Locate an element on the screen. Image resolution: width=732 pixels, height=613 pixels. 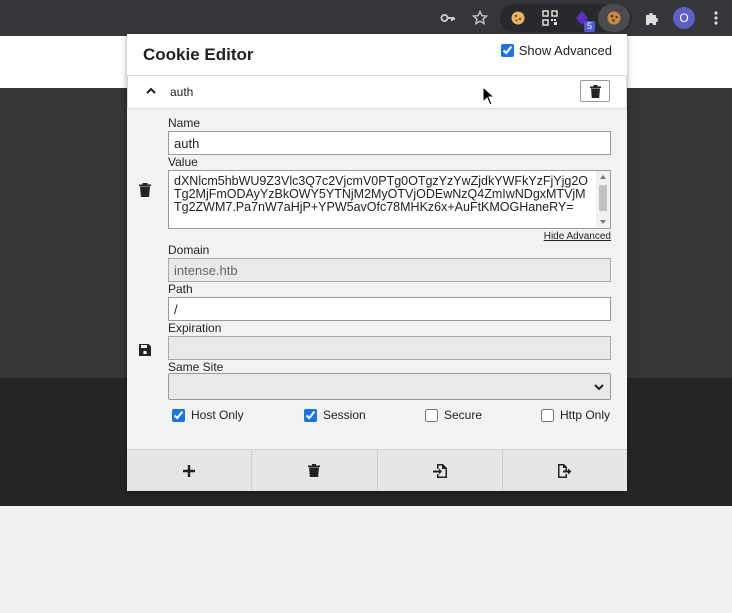
http-only-option: Http Only is located at coordinates (575, 415).